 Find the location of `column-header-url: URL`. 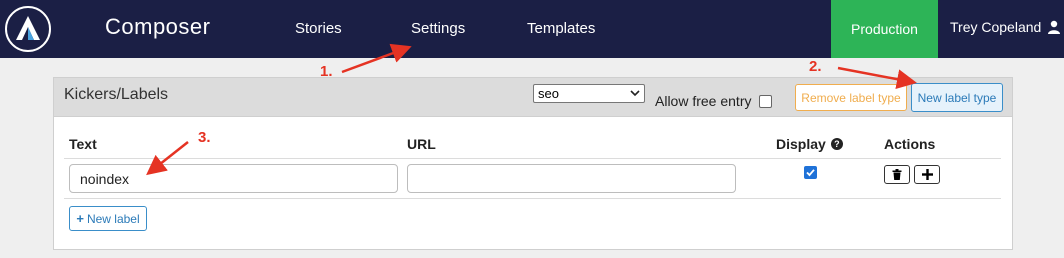

column-header-url: URL is located at coordinates (421, 144).